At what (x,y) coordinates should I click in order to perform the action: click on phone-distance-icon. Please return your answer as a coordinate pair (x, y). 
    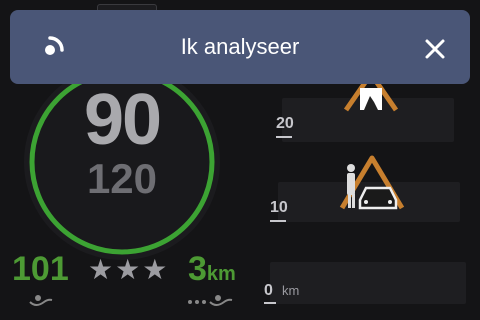
    Looking at the image, I should click on (210, 300).